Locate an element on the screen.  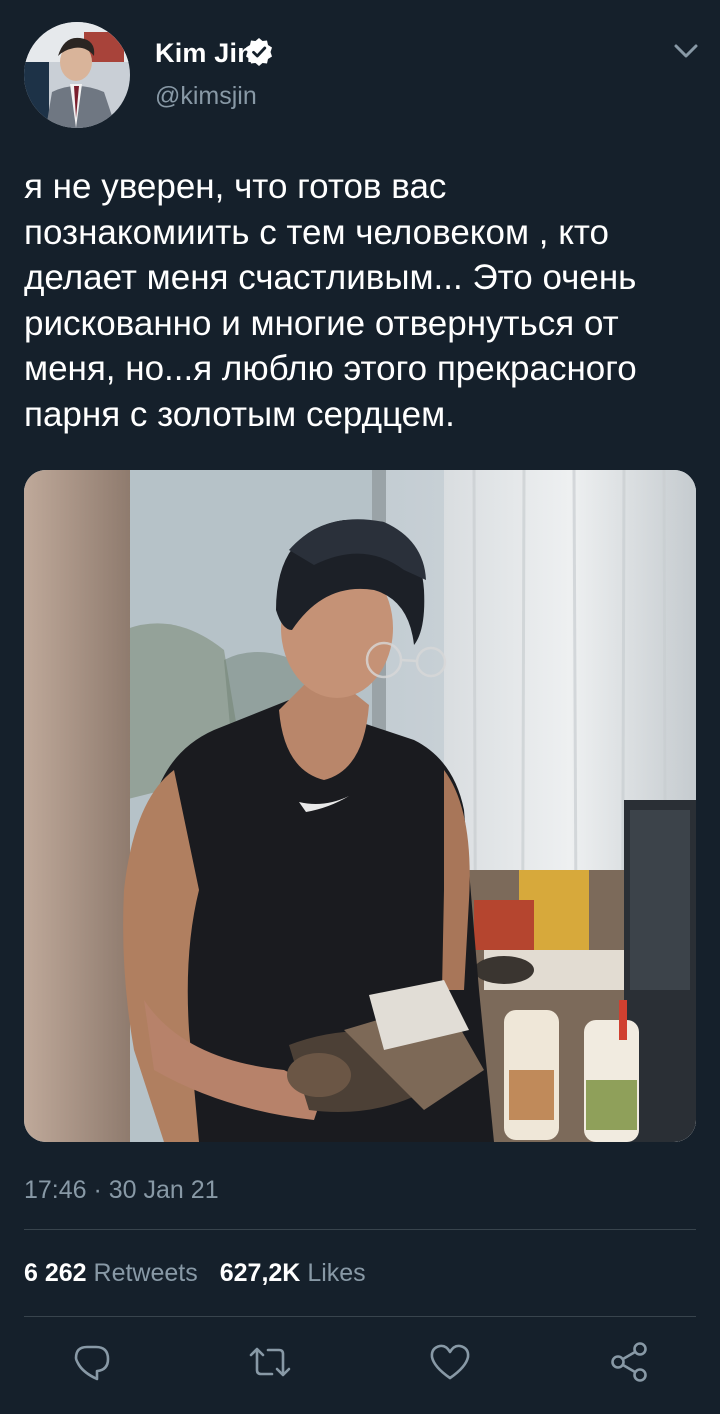
chevron-down-icon is located at coordinates (686, 51).